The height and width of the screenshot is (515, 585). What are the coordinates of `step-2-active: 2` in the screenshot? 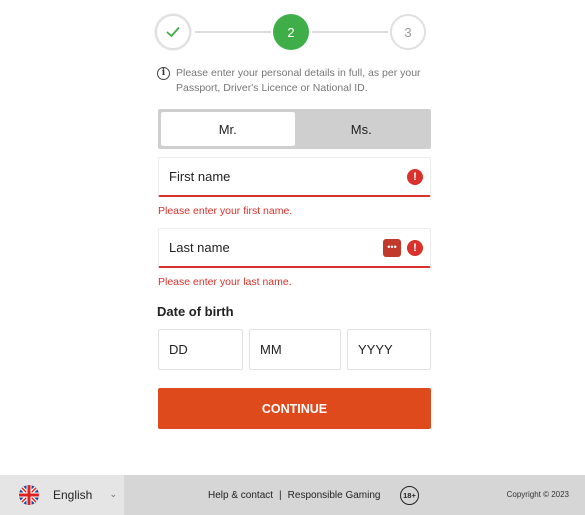 It's located at (291, 32).